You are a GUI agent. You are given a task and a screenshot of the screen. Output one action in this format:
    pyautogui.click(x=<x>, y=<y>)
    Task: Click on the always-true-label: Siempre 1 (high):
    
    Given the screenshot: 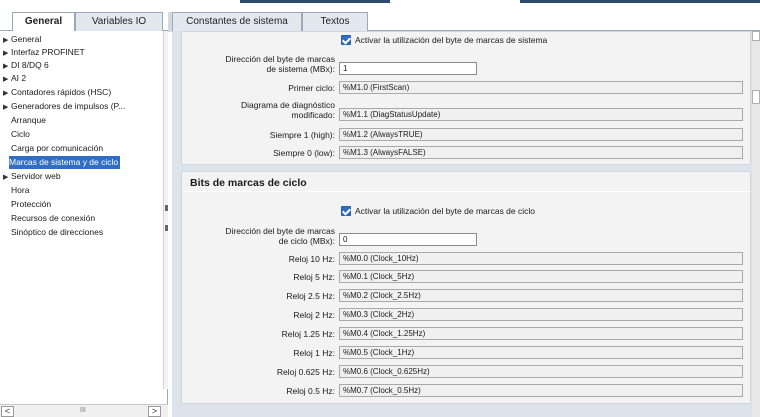 What is the action you would take?
    pyautogui.click(x=302, y=135)
    